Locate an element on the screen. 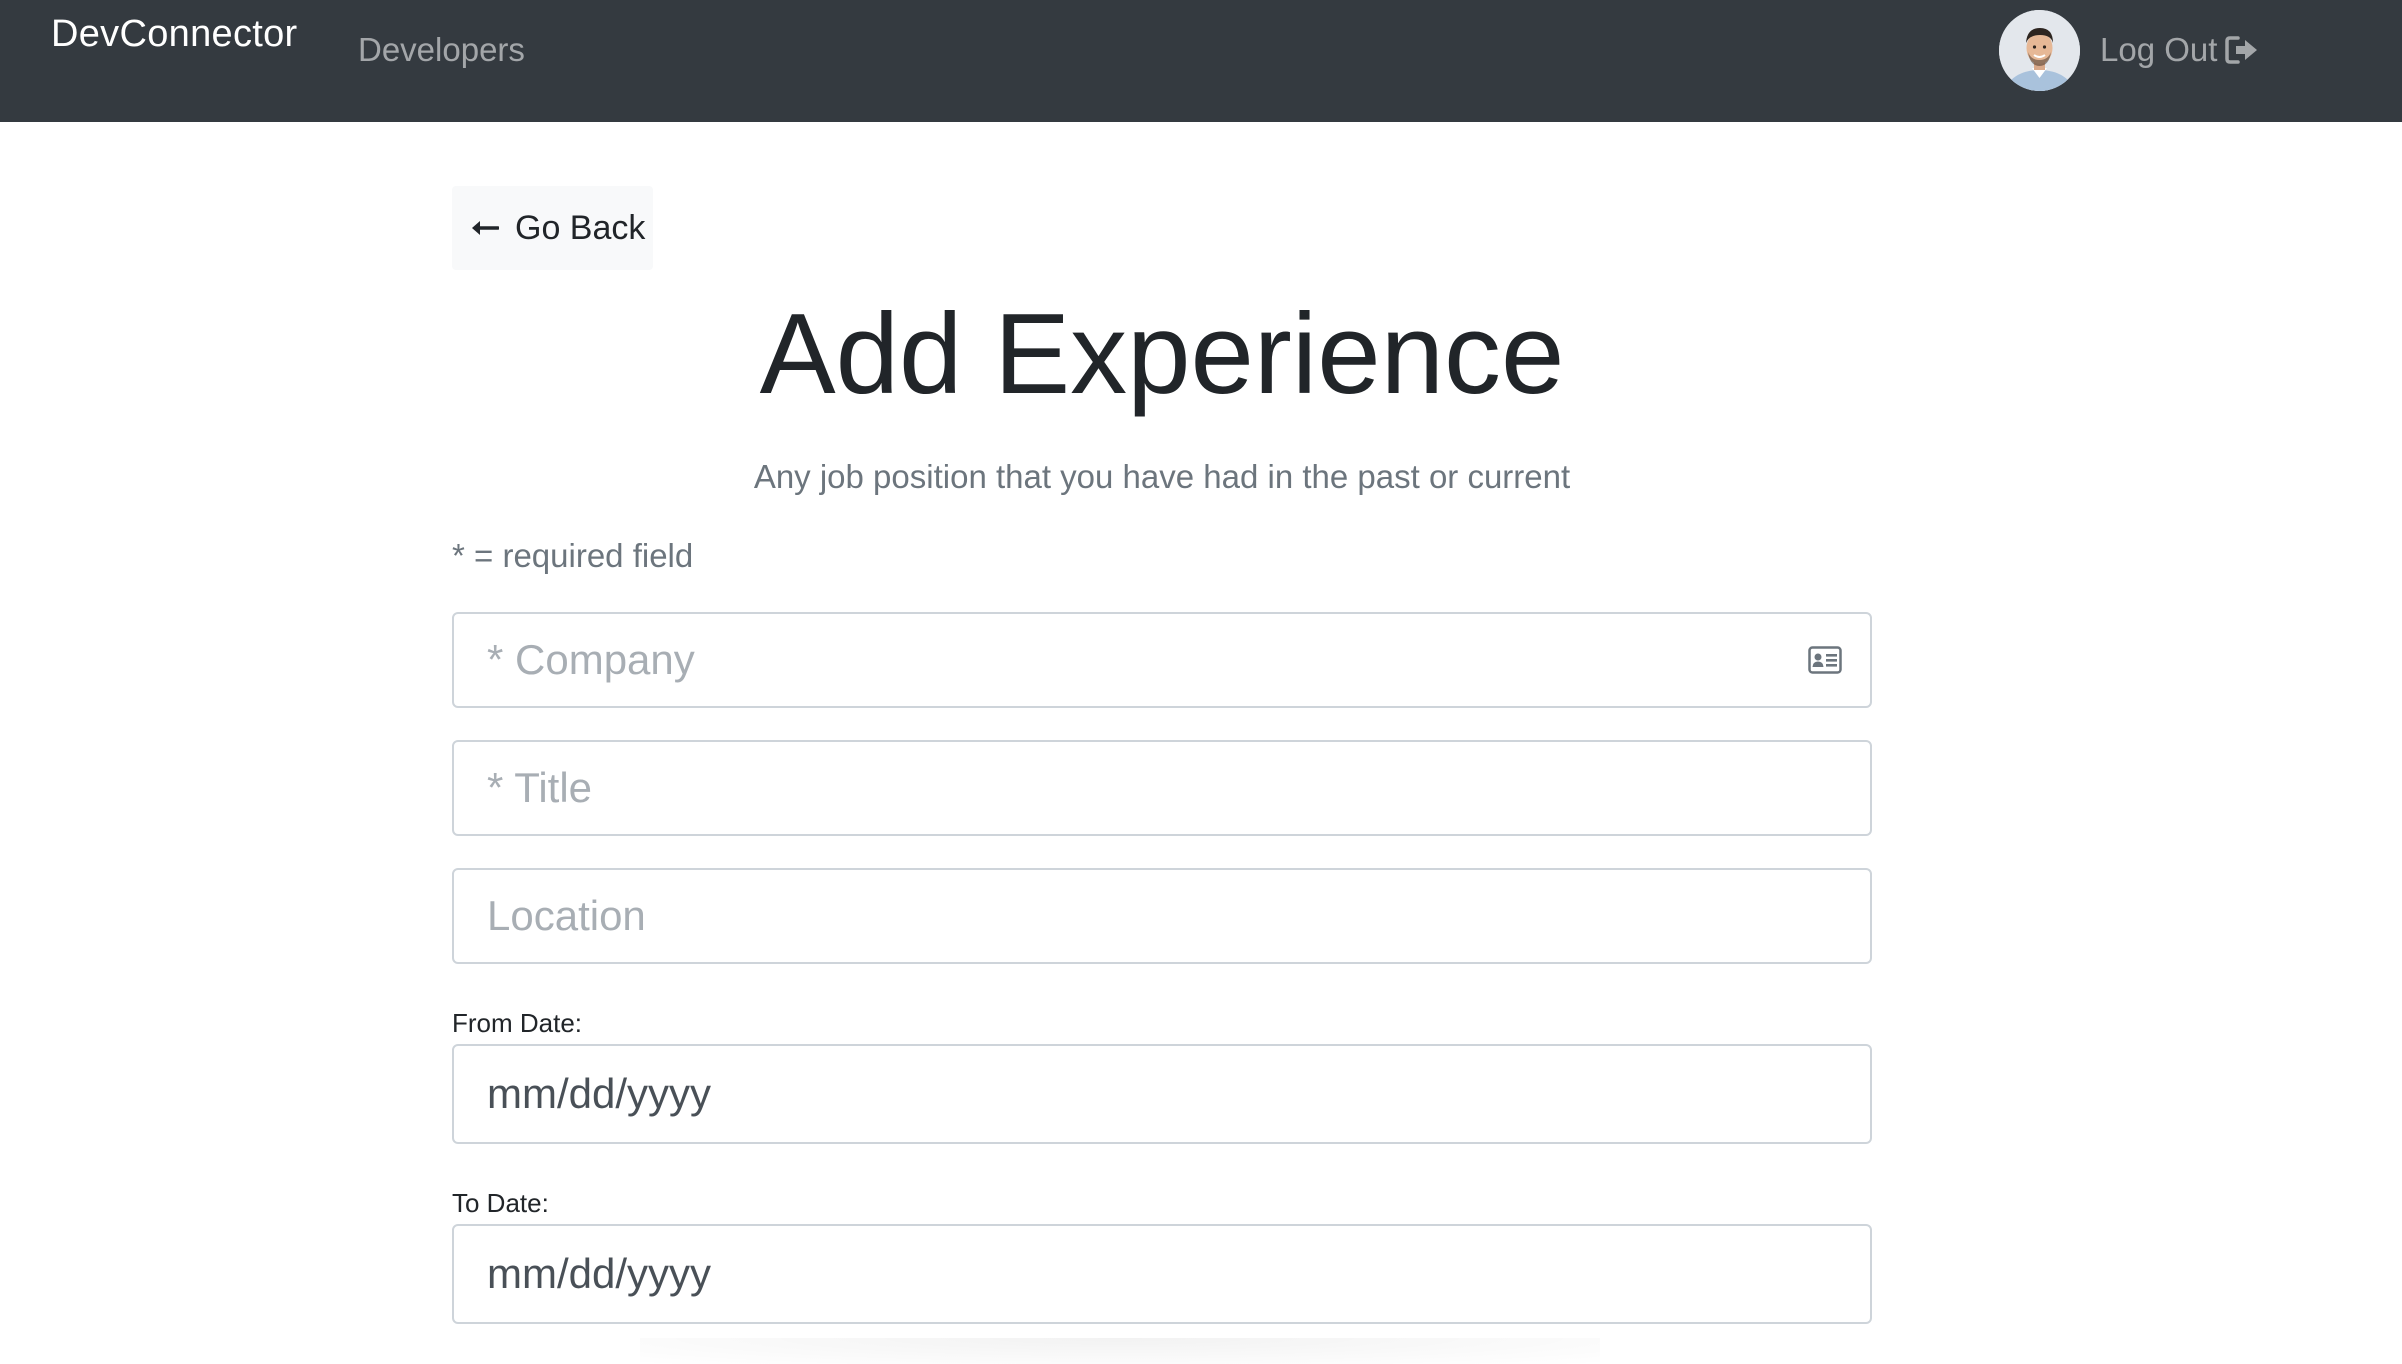 The width and height of the screenshot is (2402, 1364). nav-link-developers: Developers is located at coordinates (441, 50).